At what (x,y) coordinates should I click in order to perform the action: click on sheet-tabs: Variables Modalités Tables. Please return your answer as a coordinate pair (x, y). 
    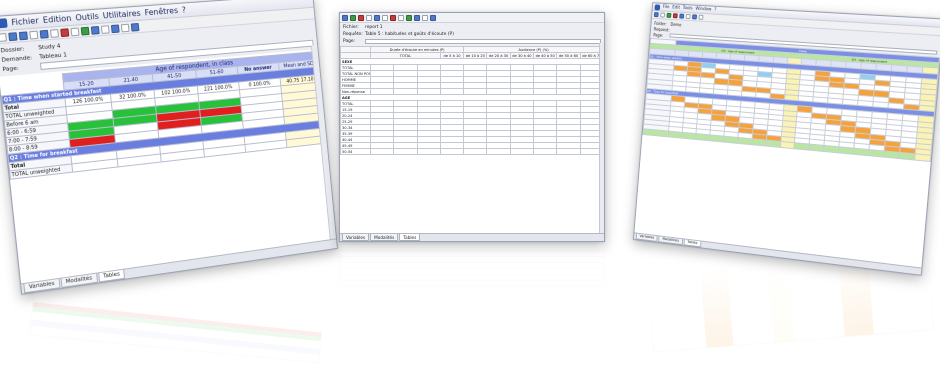
    Looking at the image, I should click on (472, 237).